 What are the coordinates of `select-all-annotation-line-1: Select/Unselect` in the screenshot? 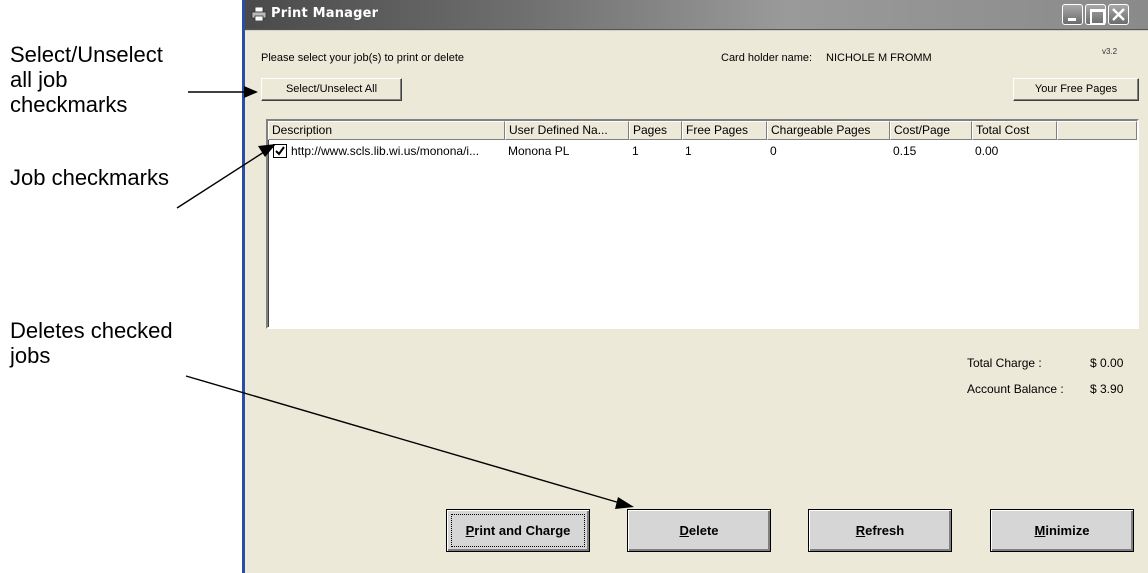 It's located at (86, 54).